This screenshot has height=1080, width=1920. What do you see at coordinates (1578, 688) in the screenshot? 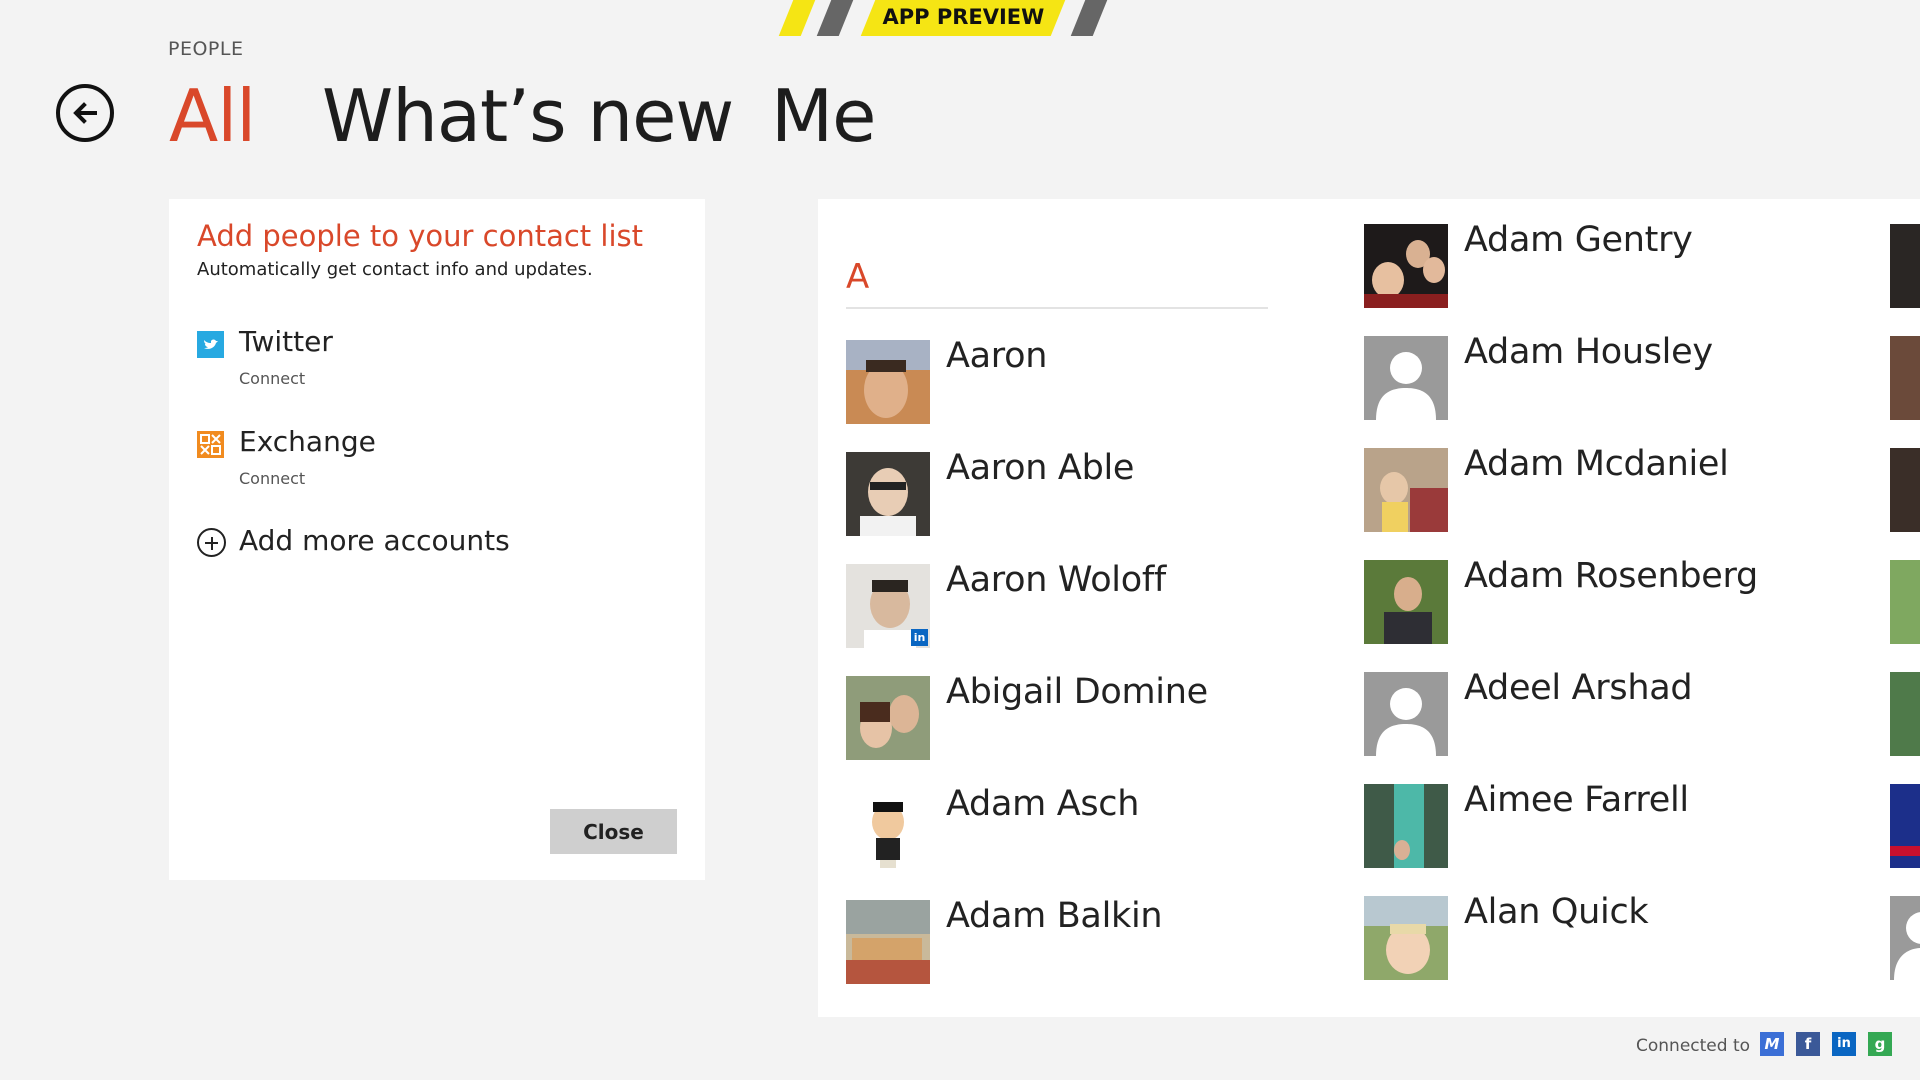
I see `contact-name: Adeel Arshad` at bounding box center [1578, 688].